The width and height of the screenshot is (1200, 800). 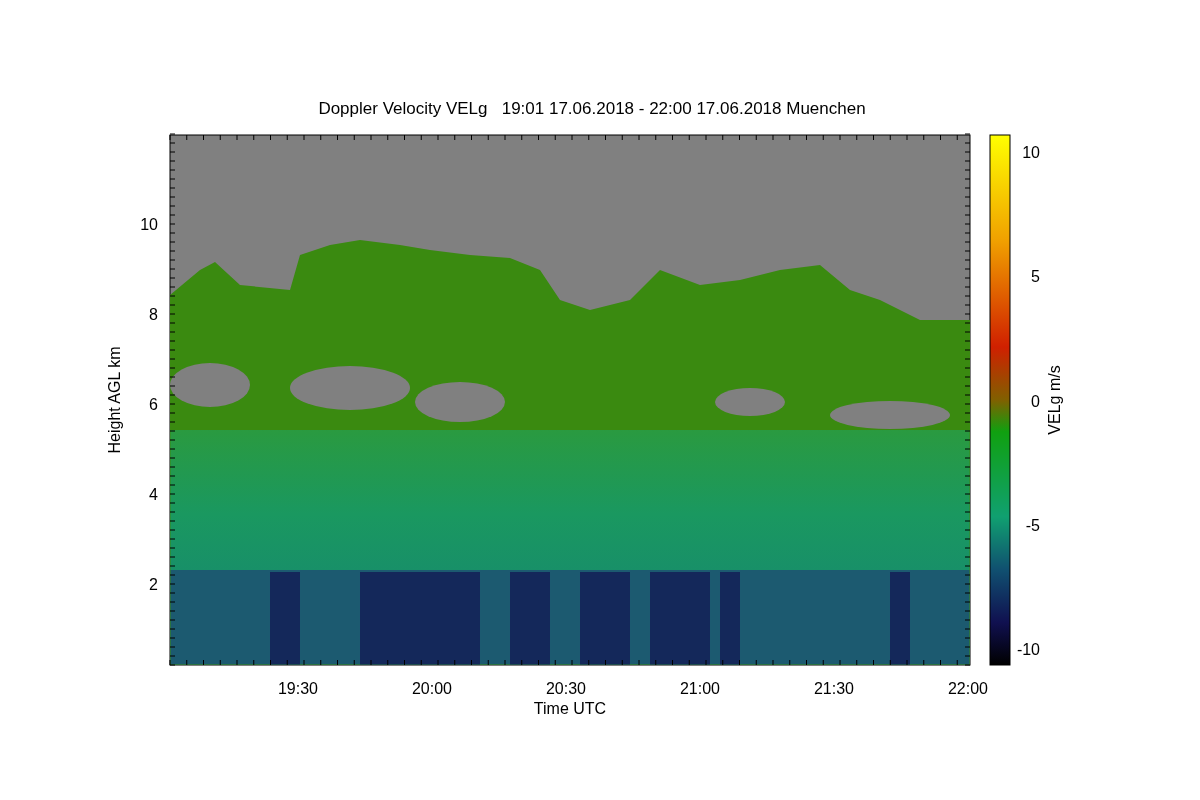 I want to click on colorbar-label: VELg m/s, so click(x=1054, y=400).